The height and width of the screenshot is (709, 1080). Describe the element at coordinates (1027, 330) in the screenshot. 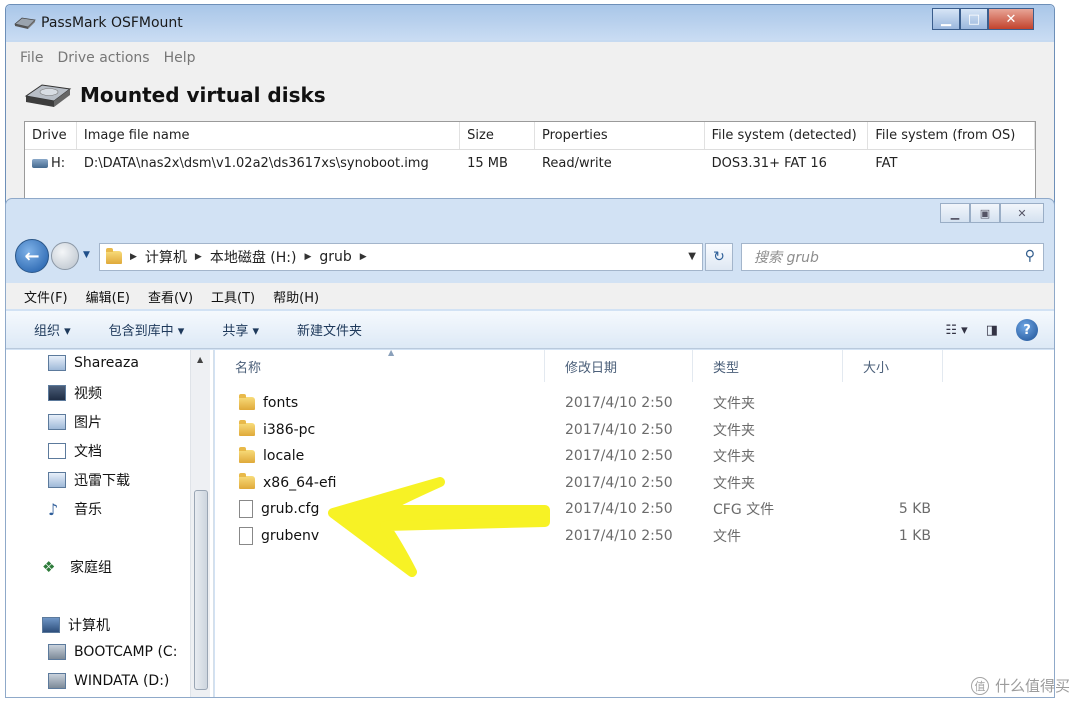

I see `help-icon: ?` at that location.